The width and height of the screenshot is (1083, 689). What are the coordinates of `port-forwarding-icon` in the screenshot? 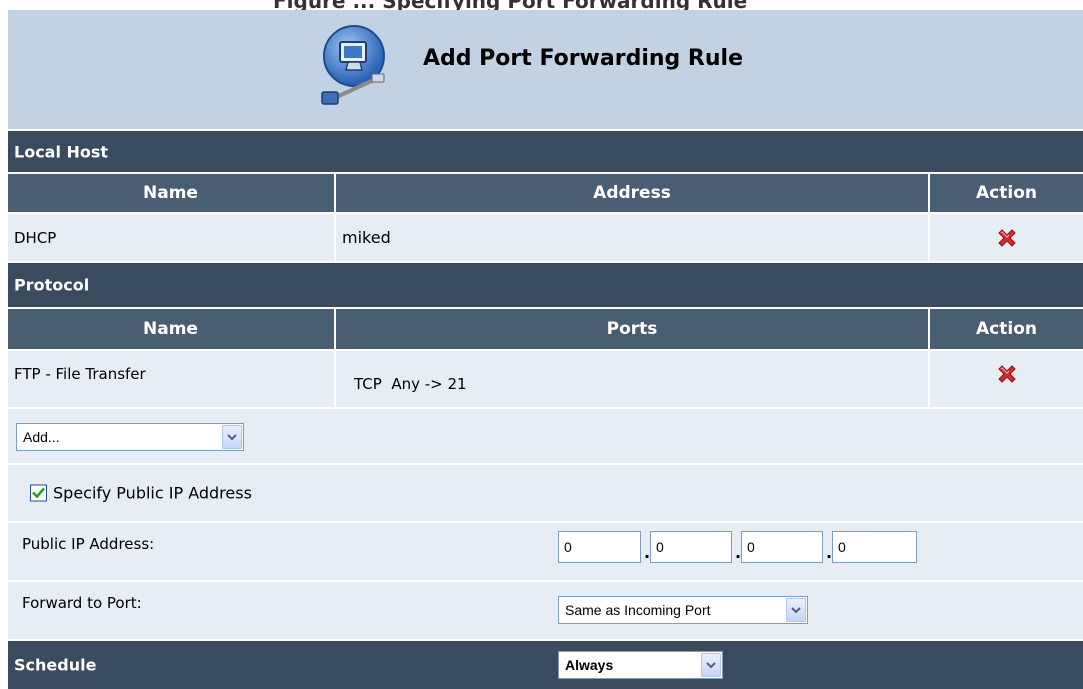 It's located at (353, 65).